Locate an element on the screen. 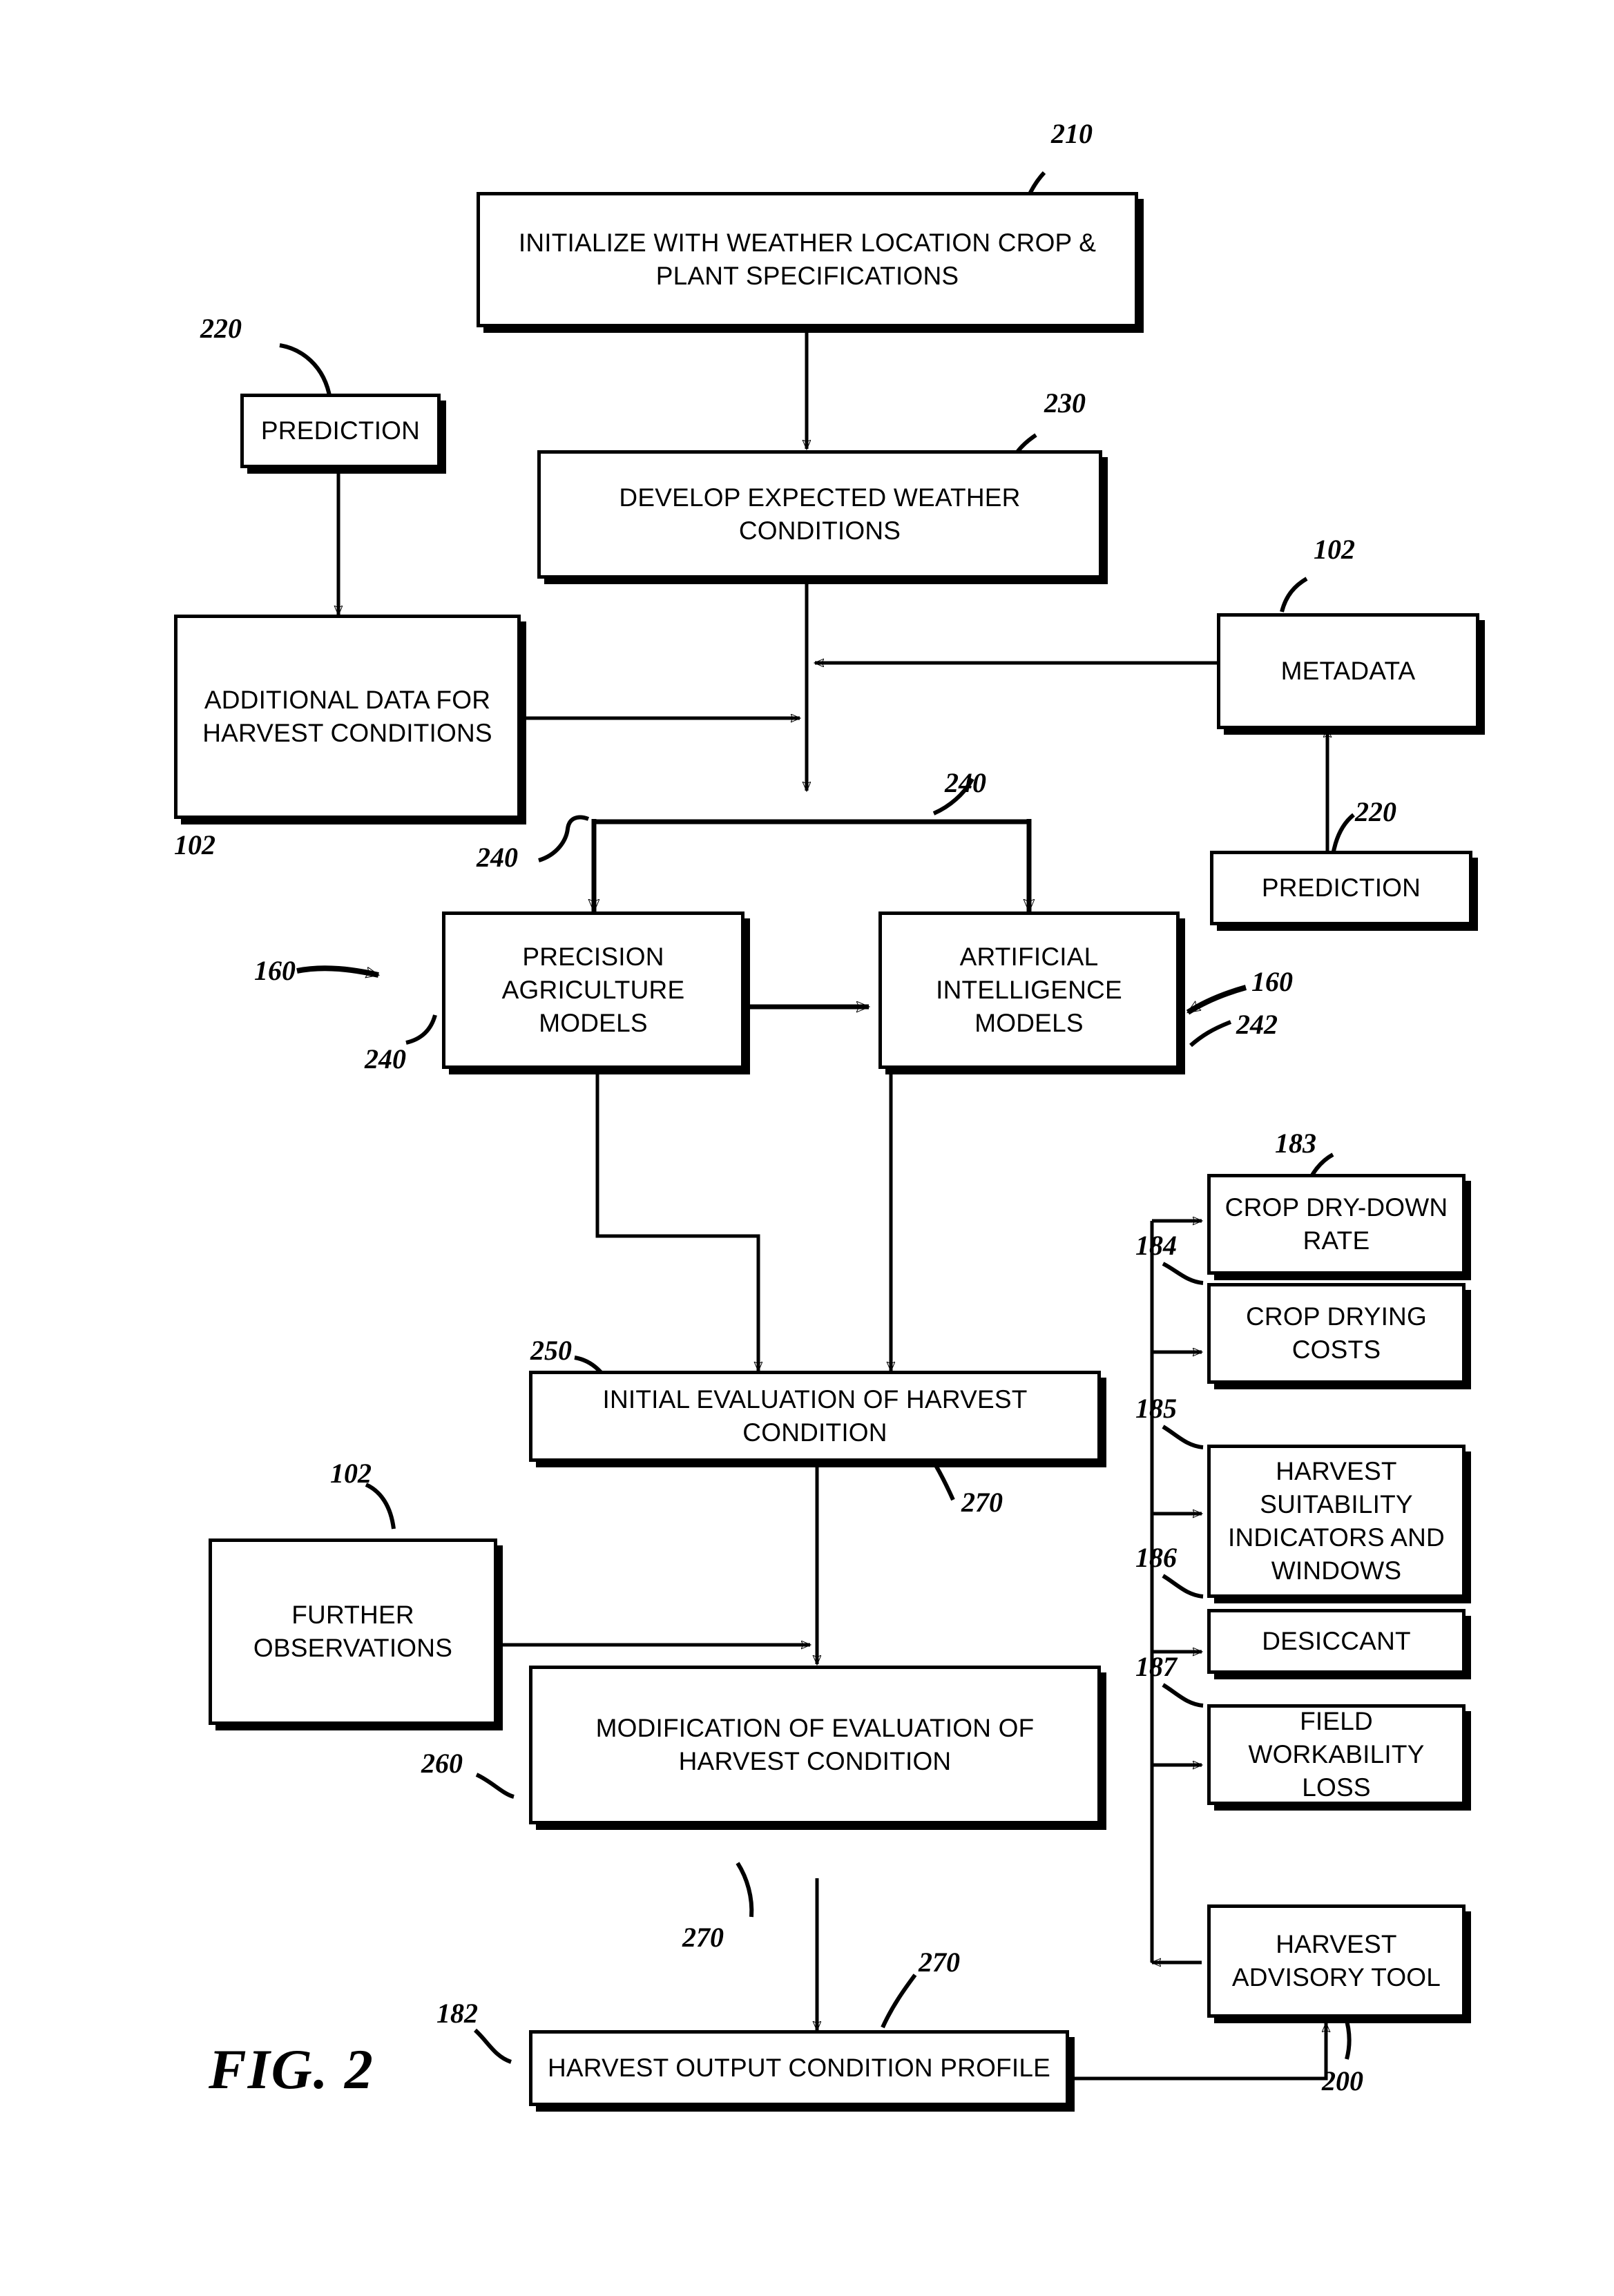 This screenshot has height=2296, width=1614. node-field-workability-loss: FIELD WORKABILITY LOSS is located at coordinates (1336, 1754).